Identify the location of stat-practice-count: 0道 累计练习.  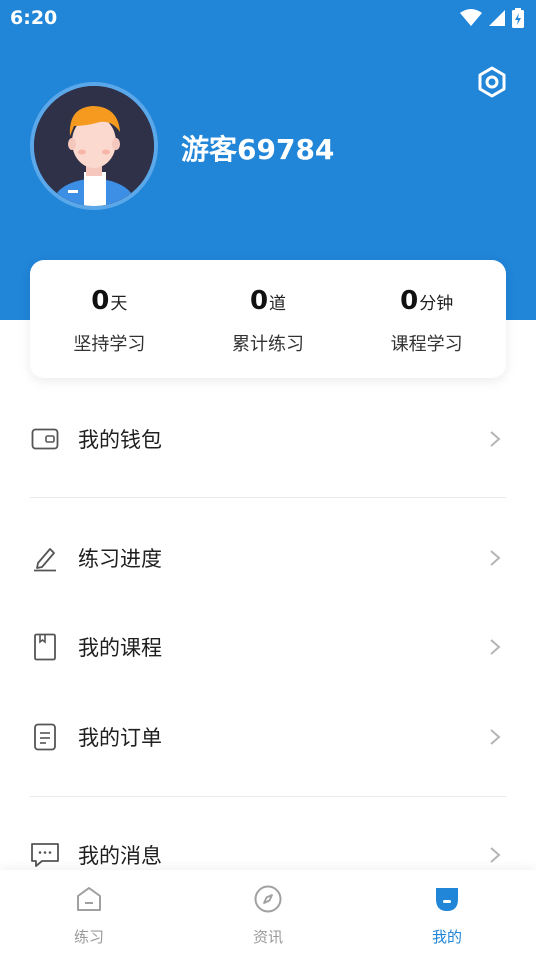
(268, 319).